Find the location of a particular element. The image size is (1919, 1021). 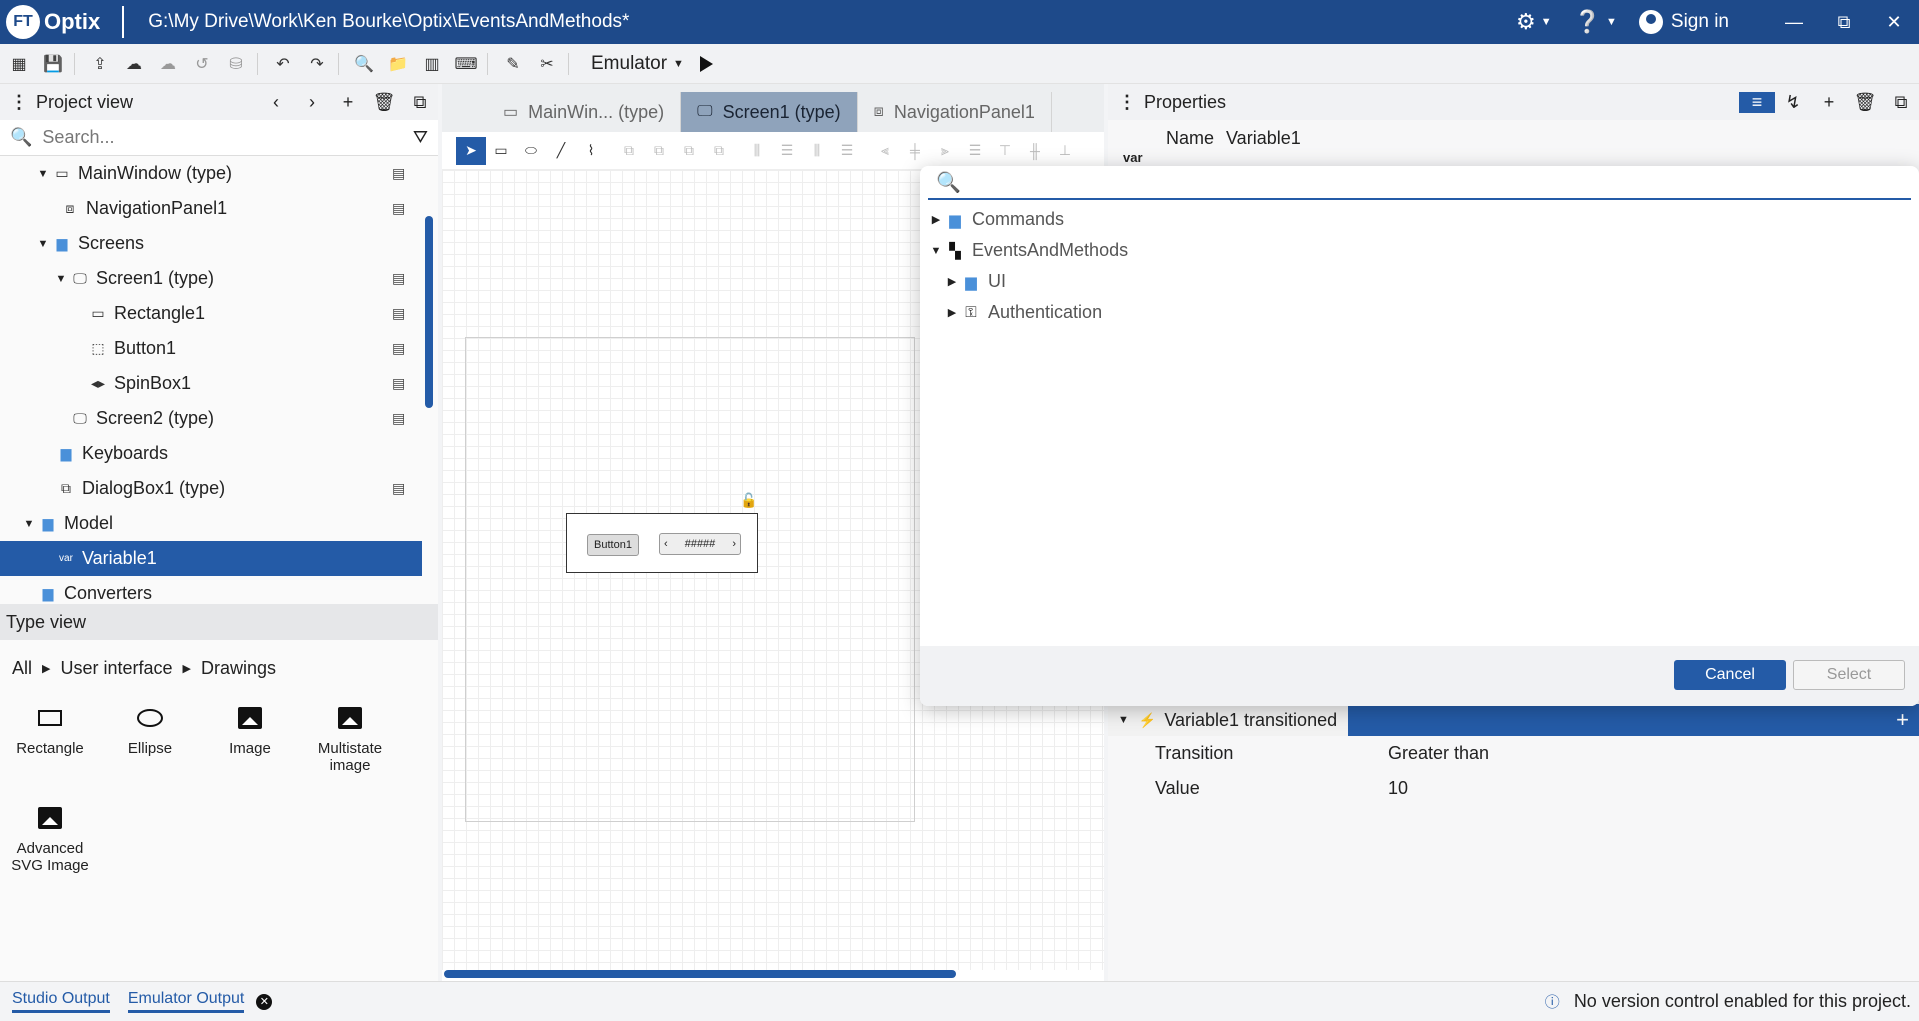

minimize-button: — is located at coordinates (1794, 22).